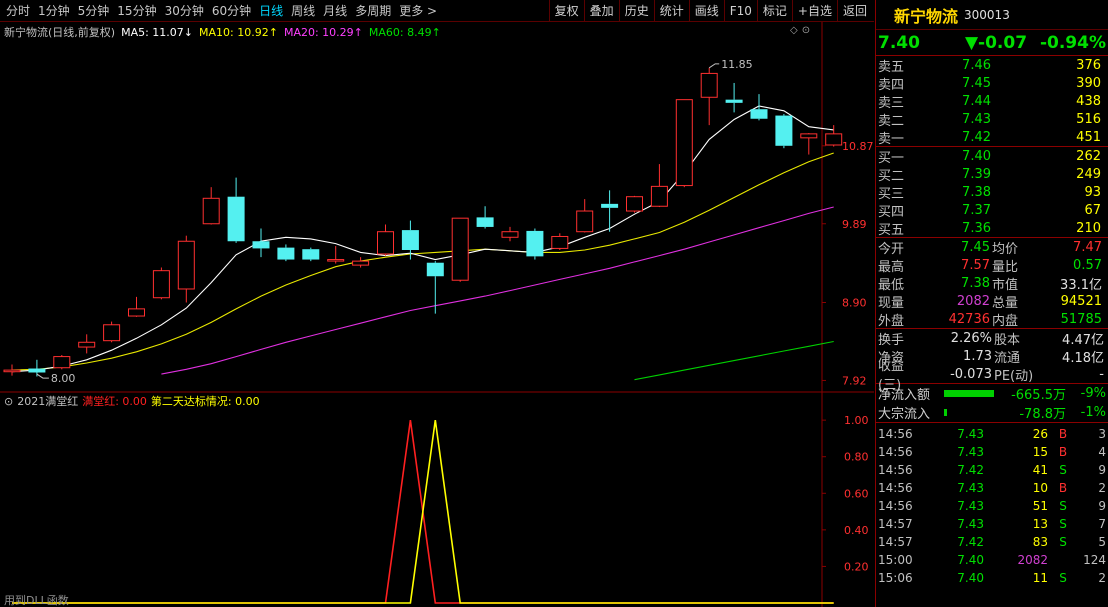 Image resolution: width=1108 pixels, height=607 pixels. I want to click on tick-row: 14:57 7.42 83 S 5, so click(992, 542).